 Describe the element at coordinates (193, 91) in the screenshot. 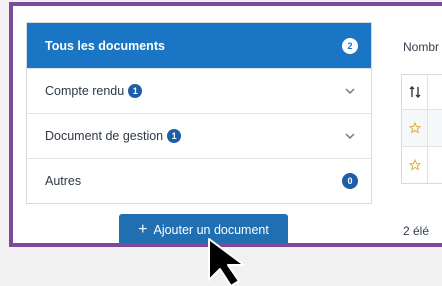

I see `category-label-wrap: Compte rendu 1` at that location.